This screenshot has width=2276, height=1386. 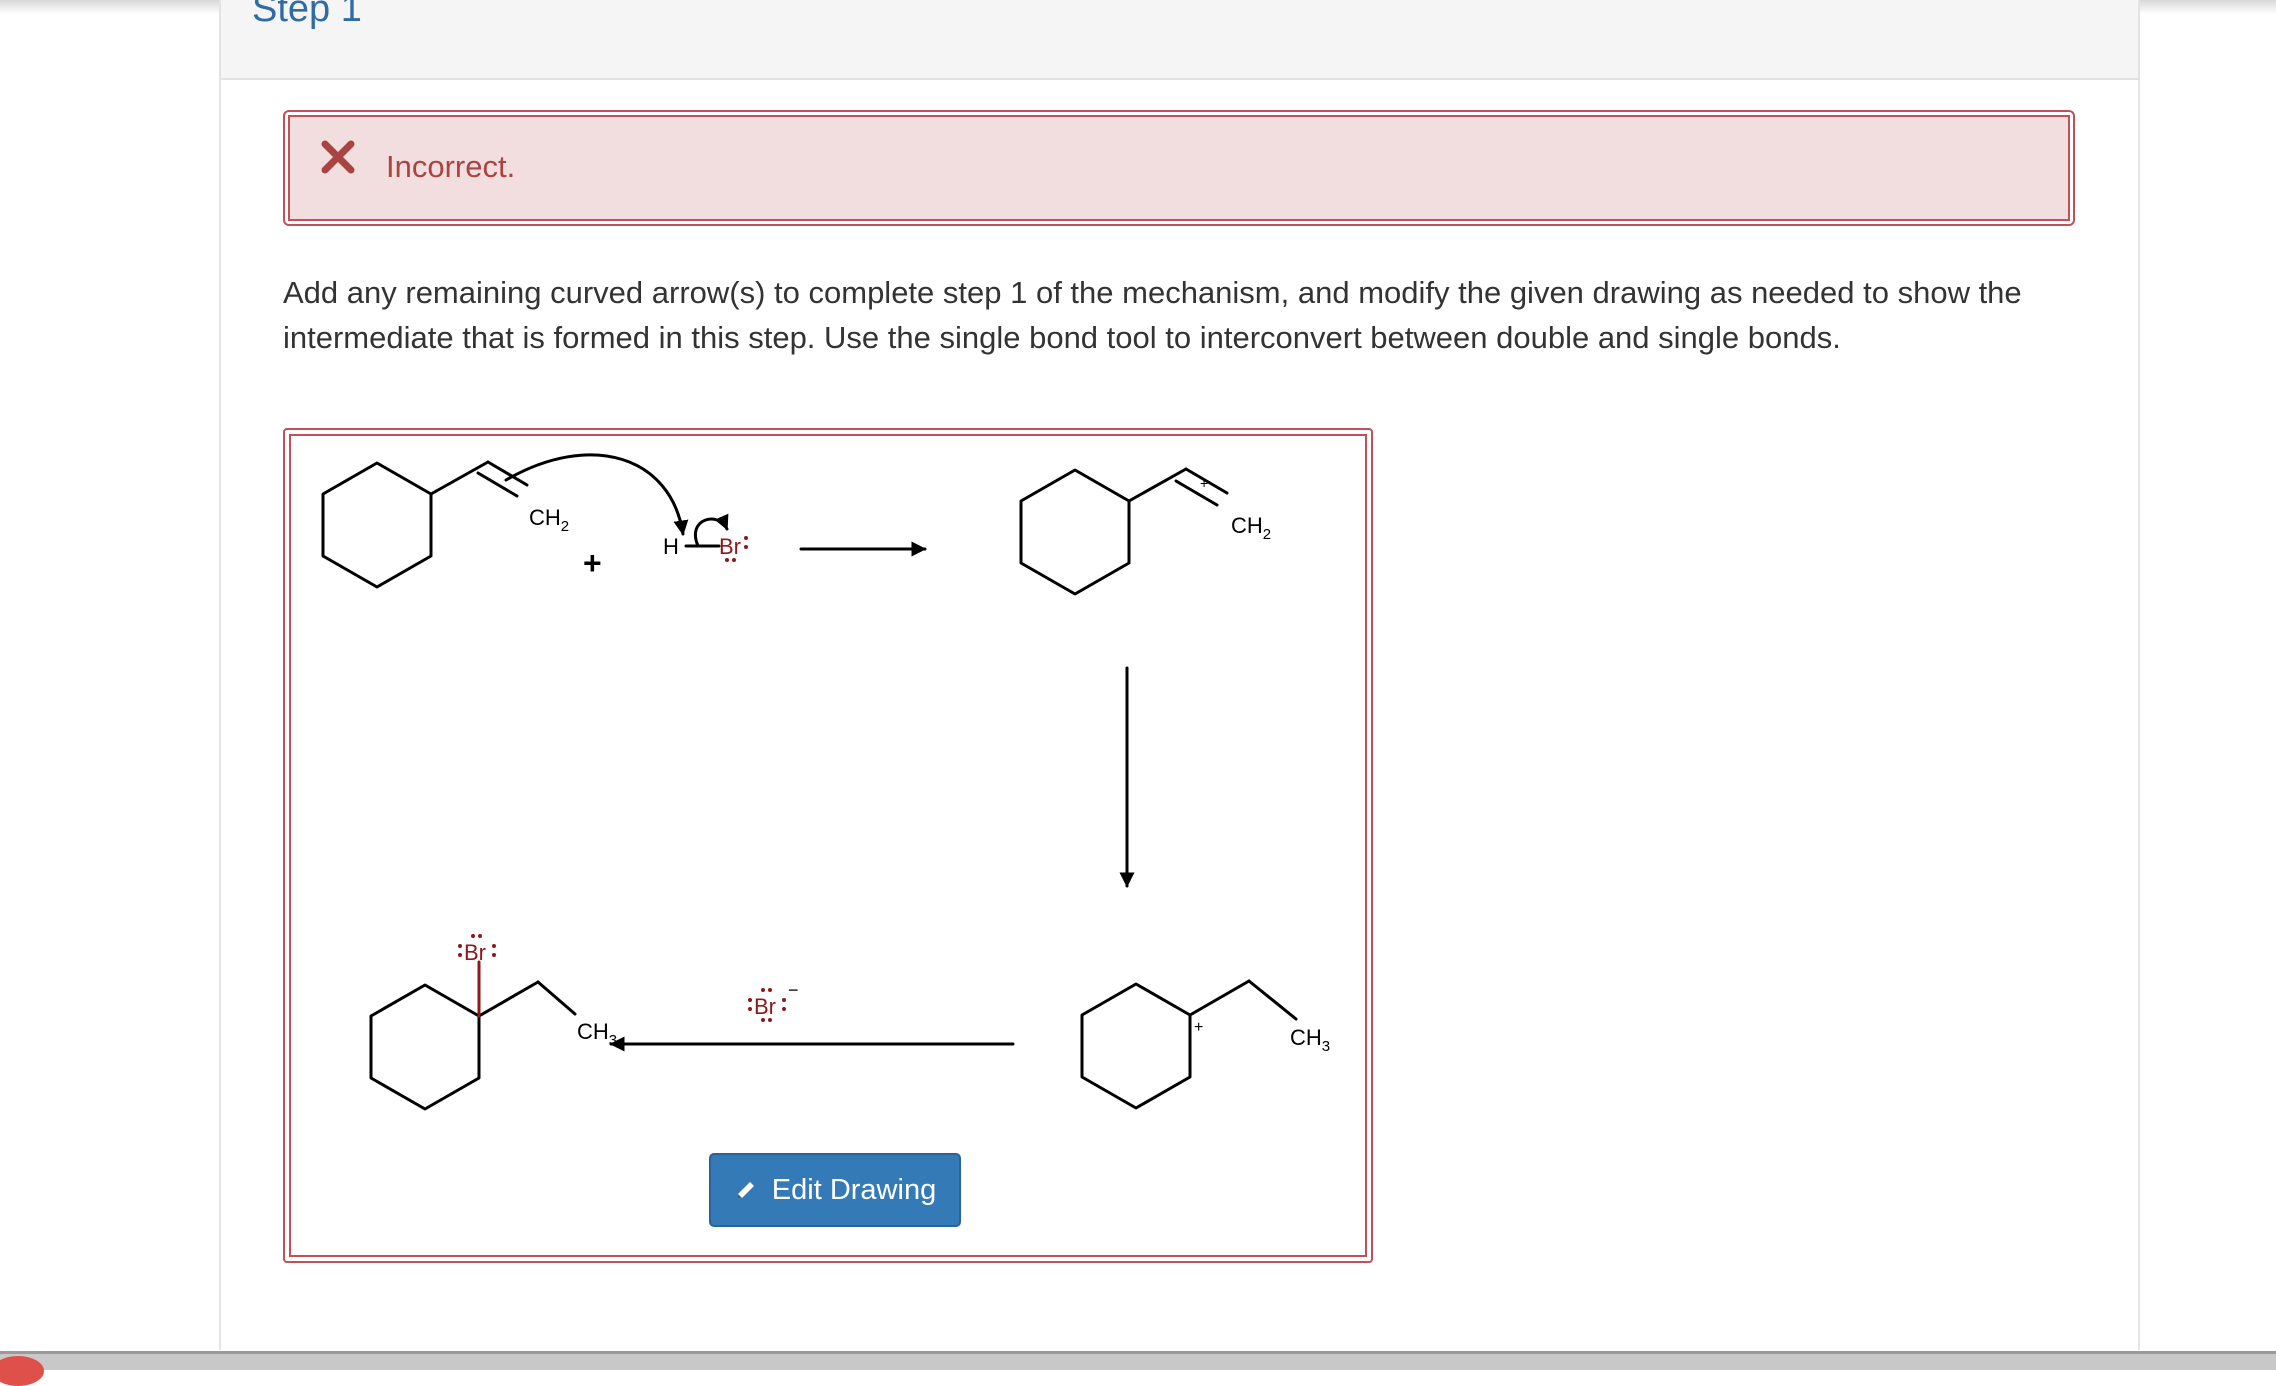 I want to click on bromide-charge: −, so click(x=793, y=990).